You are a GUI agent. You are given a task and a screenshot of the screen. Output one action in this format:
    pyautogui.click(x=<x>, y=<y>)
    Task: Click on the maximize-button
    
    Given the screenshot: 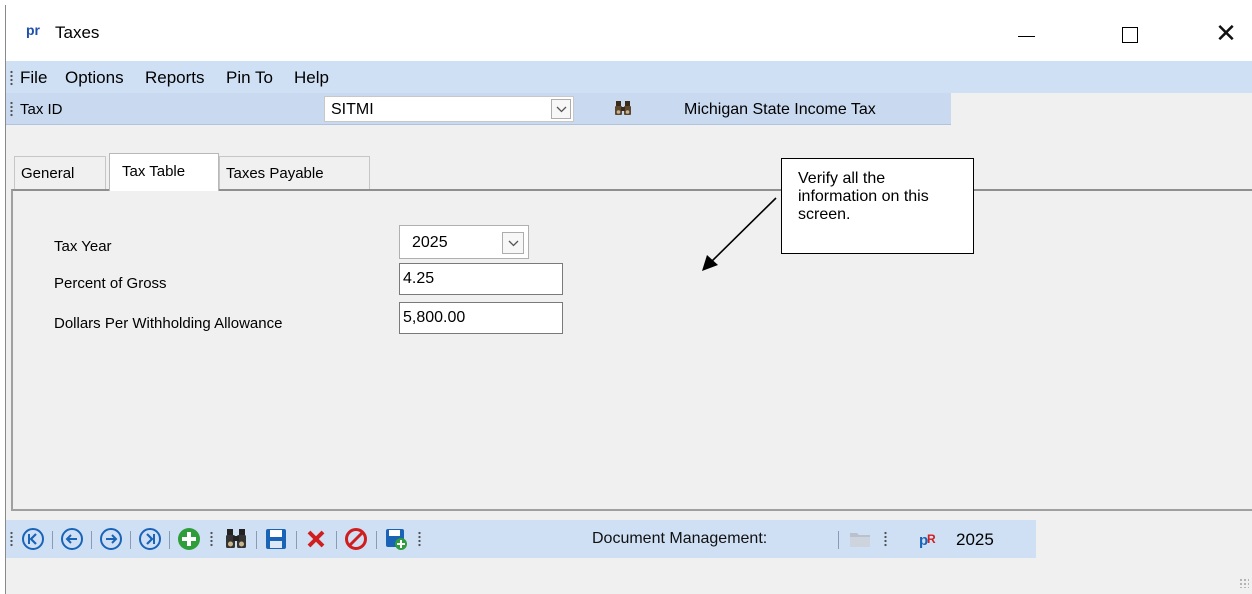 What is the action you would take?
    pyautogui.click(x=1130, y=33)
    